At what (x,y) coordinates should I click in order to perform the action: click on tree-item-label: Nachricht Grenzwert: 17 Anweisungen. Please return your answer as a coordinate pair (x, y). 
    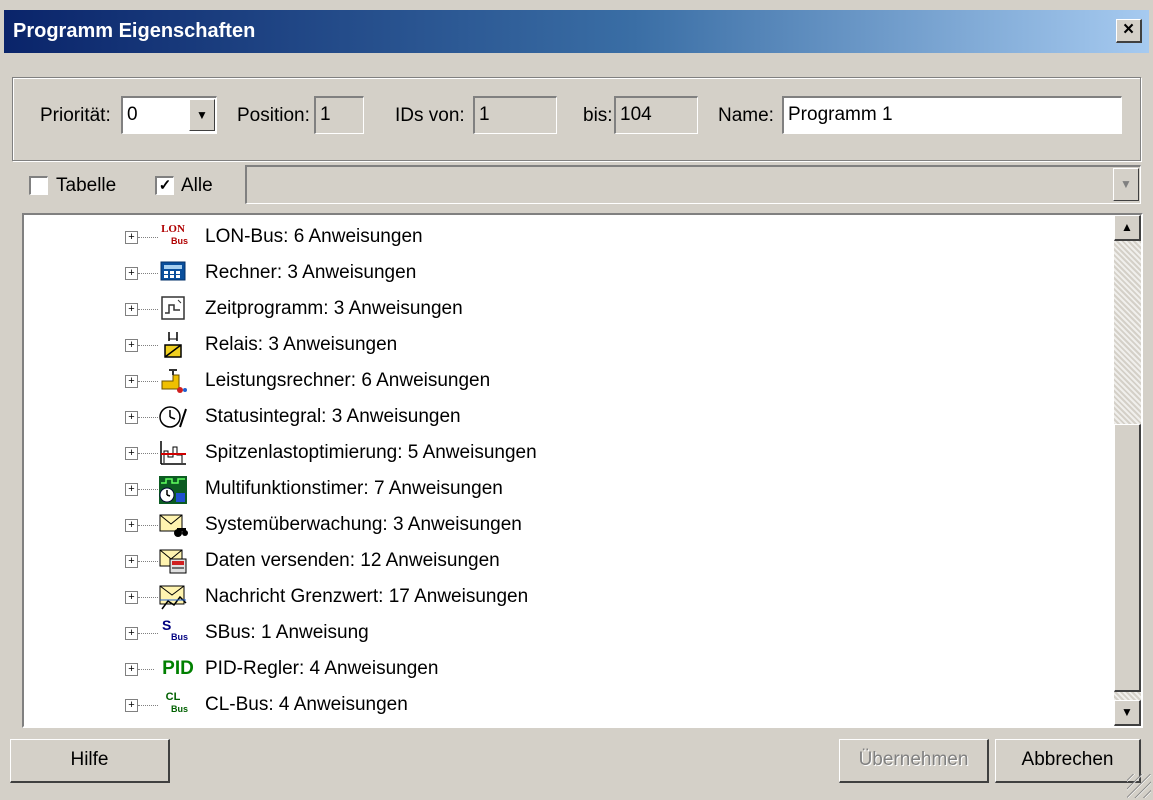
    Looking at the image, I should click on (367, 596).